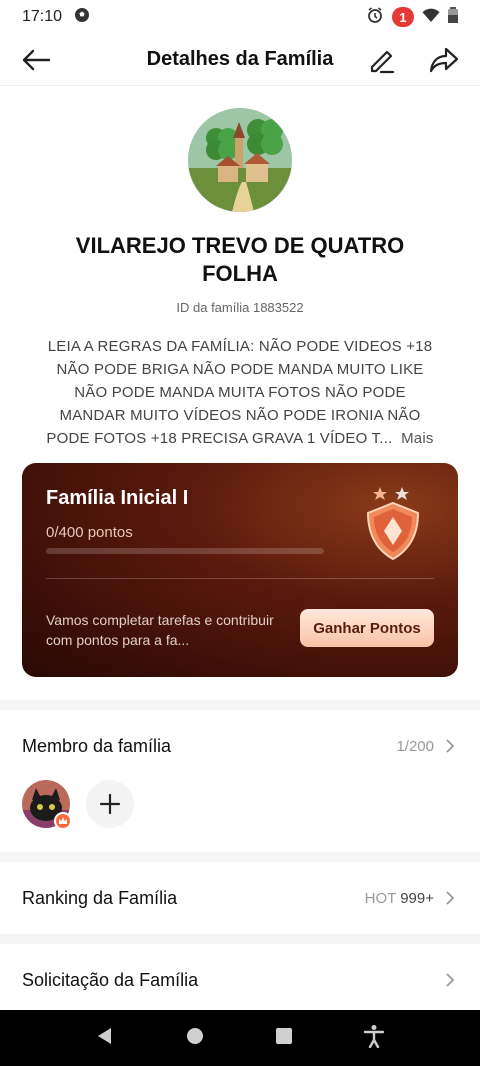 This screenshot has width=480, height=1066. Describe the element at coordinates (100, 897) in the screenshot. I see `ranking-label: Ranking da Família` at that location.